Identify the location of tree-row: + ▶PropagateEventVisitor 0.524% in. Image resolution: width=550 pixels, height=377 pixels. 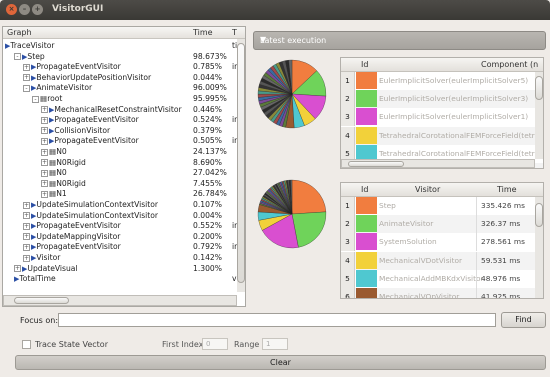
(122, 120).